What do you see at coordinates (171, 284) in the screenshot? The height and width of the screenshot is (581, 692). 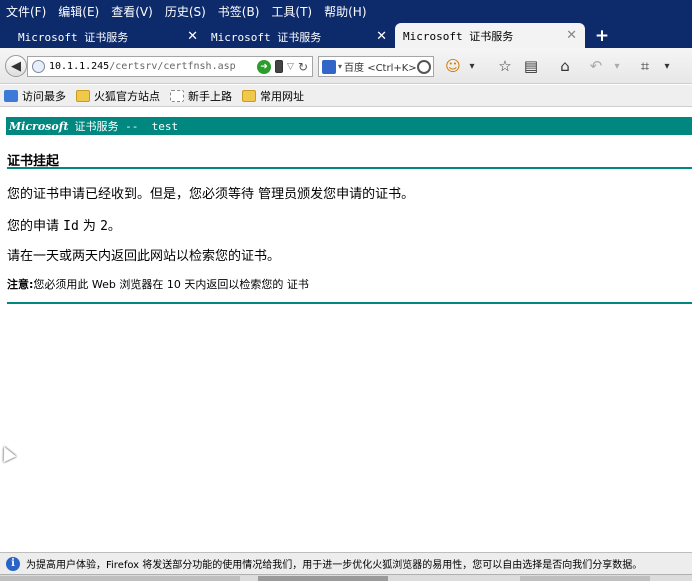 I see `note-text: 您必须用此 Web 浏览器在 10 天内返回以检索您的 证书` at bounding box center [171, 284].